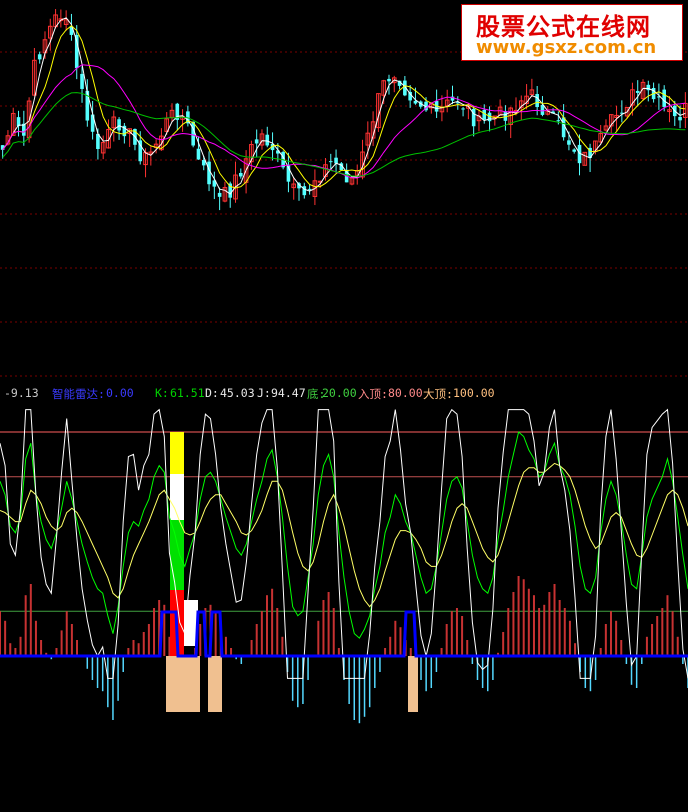 The image size is (688, 812). What do you see at coordinates (438, 394) in the screenshot?
I see `big-top-label: 大顶:` at bounding box center [438, 394].